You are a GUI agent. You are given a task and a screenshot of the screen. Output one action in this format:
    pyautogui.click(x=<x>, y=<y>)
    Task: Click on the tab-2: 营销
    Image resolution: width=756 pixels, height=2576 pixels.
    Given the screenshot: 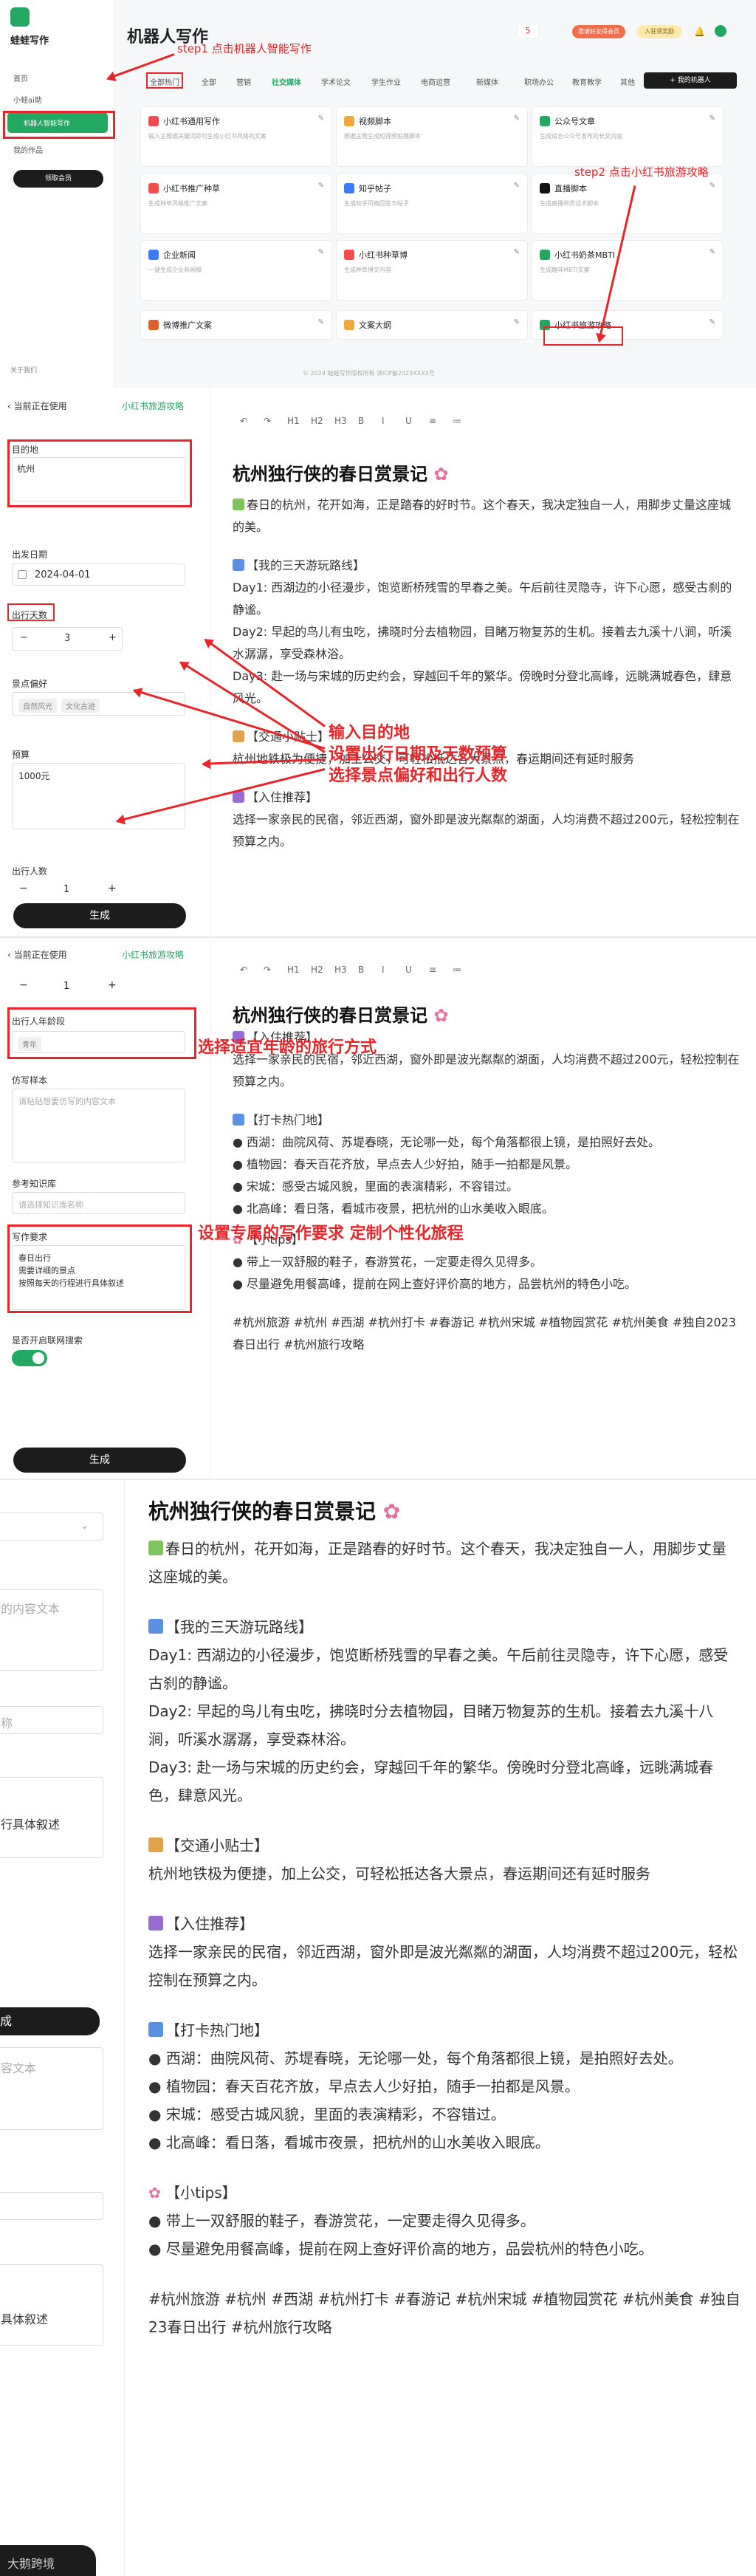 What is the action you would take?
    pyautogui.click(x=243, y=81)
    